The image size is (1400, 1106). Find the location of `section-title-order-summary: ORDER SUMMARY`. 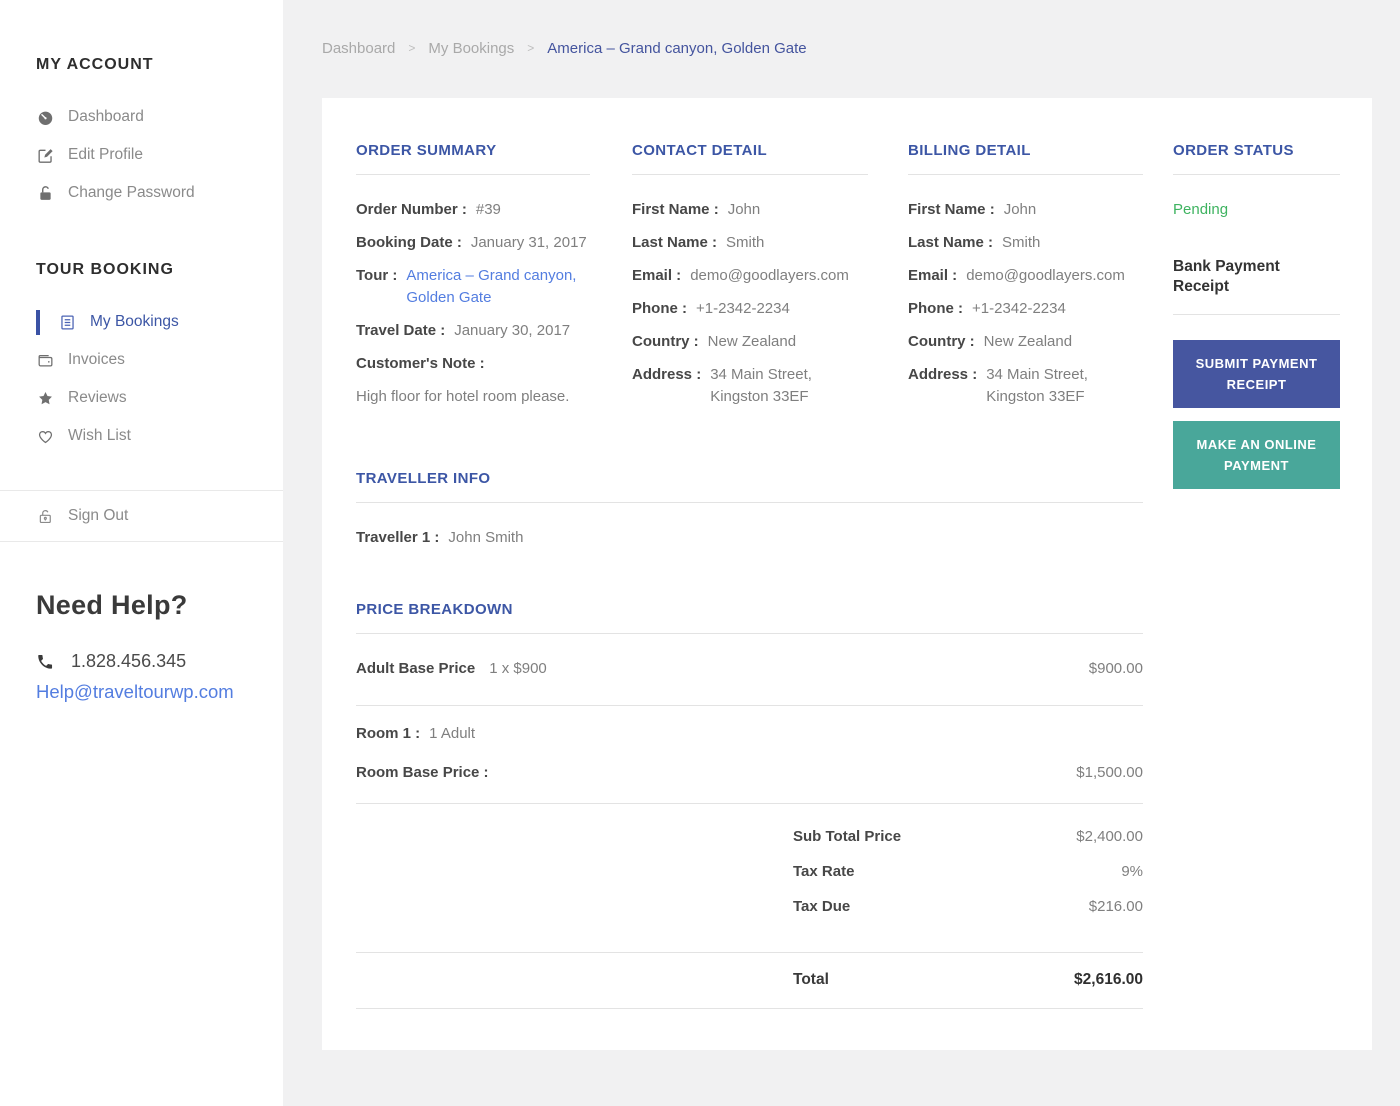

section-title-order-summary: ORDER SUMMARY is located at coordinates (426, 150).